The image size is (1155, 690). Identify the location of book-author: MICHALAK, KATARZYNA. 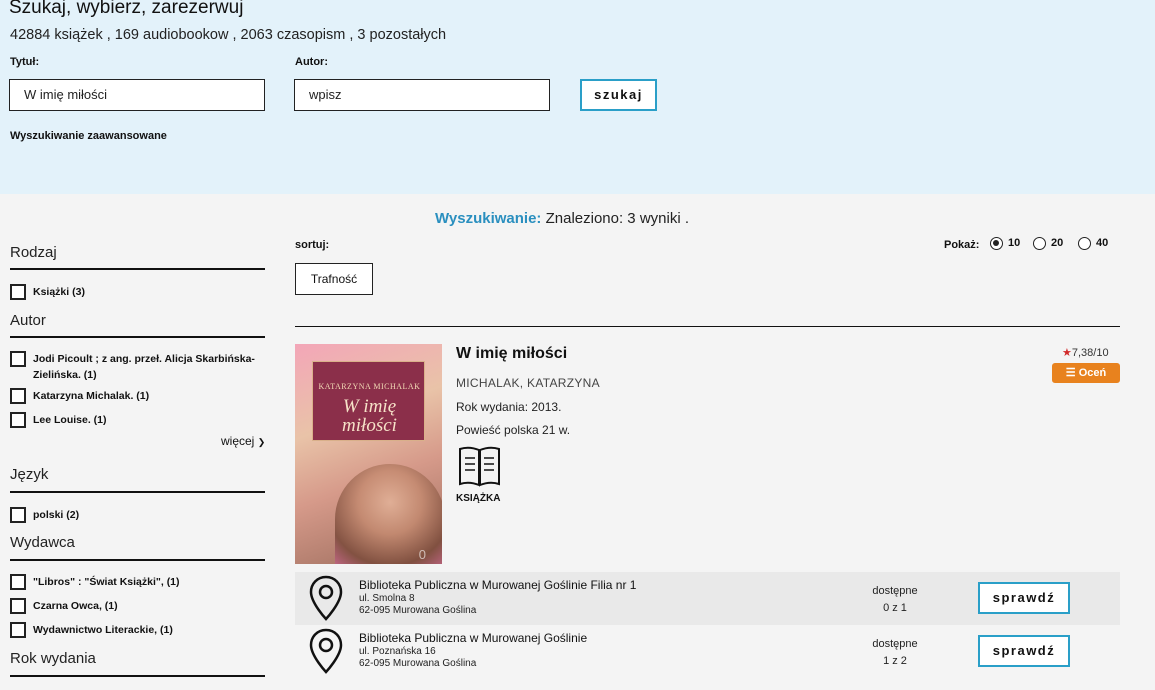
(528, 383).